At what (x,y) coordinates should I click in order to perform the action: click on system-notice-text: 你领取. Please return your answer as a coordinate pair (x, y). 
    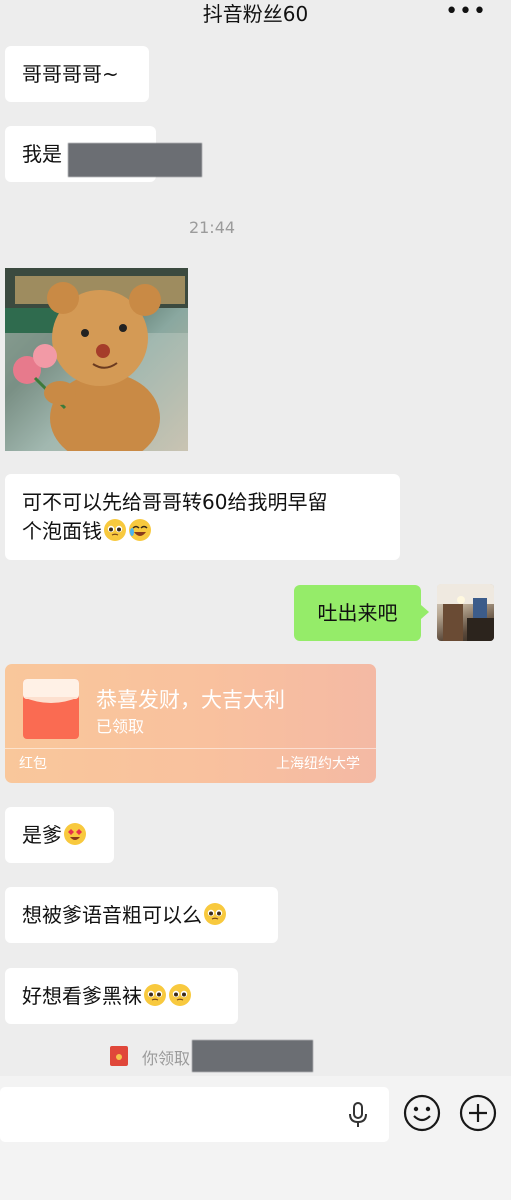
    Looking at the image, I should click on (166, 1058).